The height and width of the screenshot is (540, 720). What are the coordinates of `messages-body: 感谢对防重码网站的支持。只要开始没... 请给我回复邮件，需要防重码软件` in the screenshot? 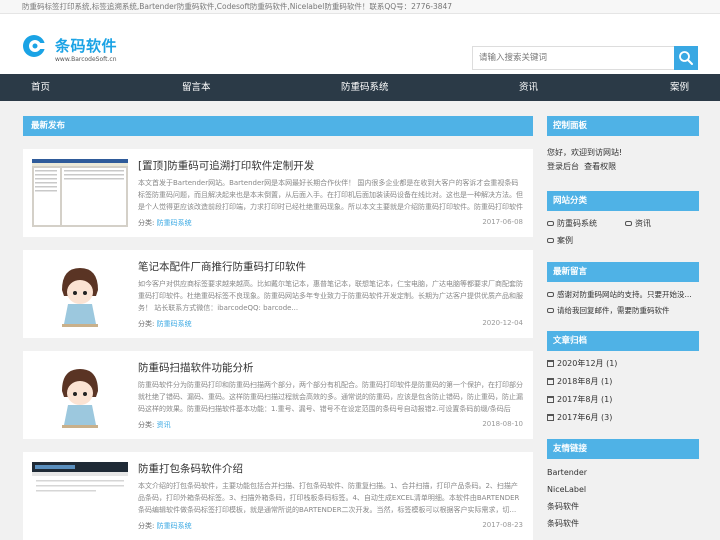 It's located at (623, 302).